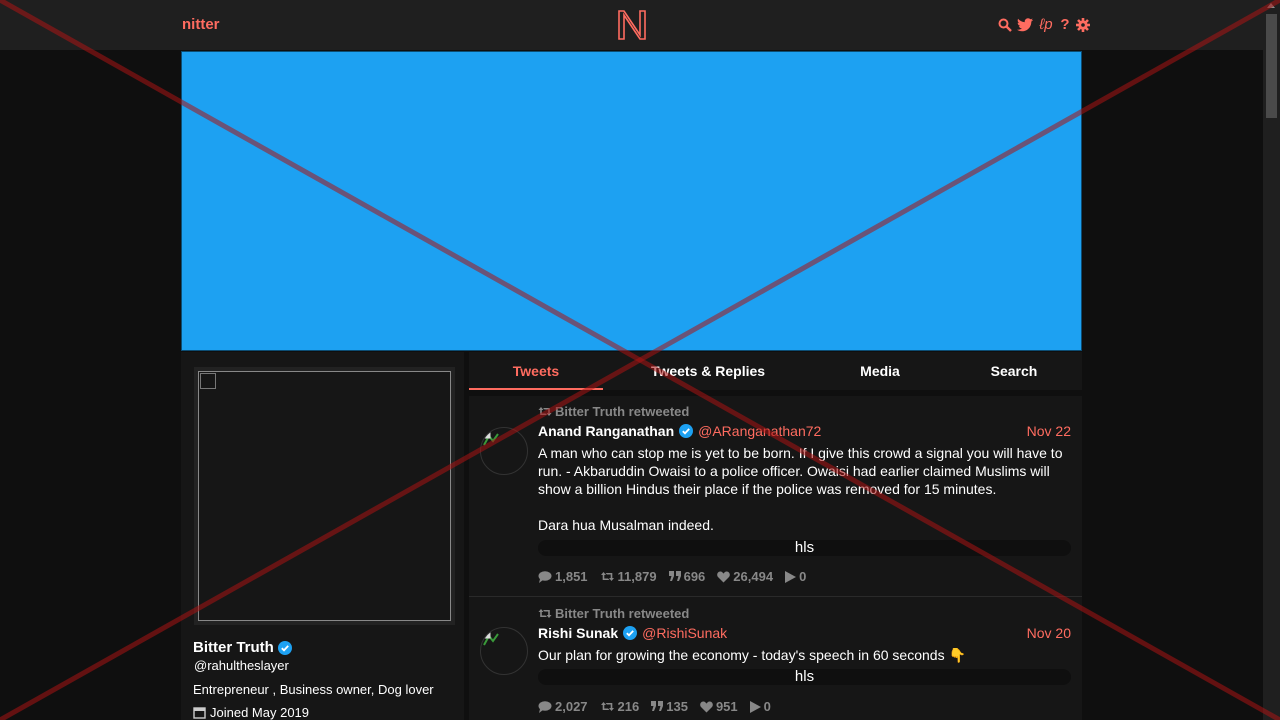  I want to click on timeline-tabs: Tweets Tweets & Replies Media Search, so click(775, 371).